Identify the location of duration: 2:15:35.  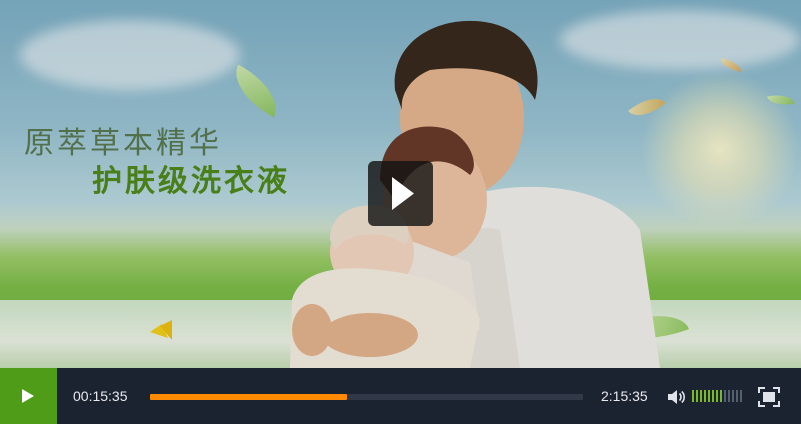
(624, 396).